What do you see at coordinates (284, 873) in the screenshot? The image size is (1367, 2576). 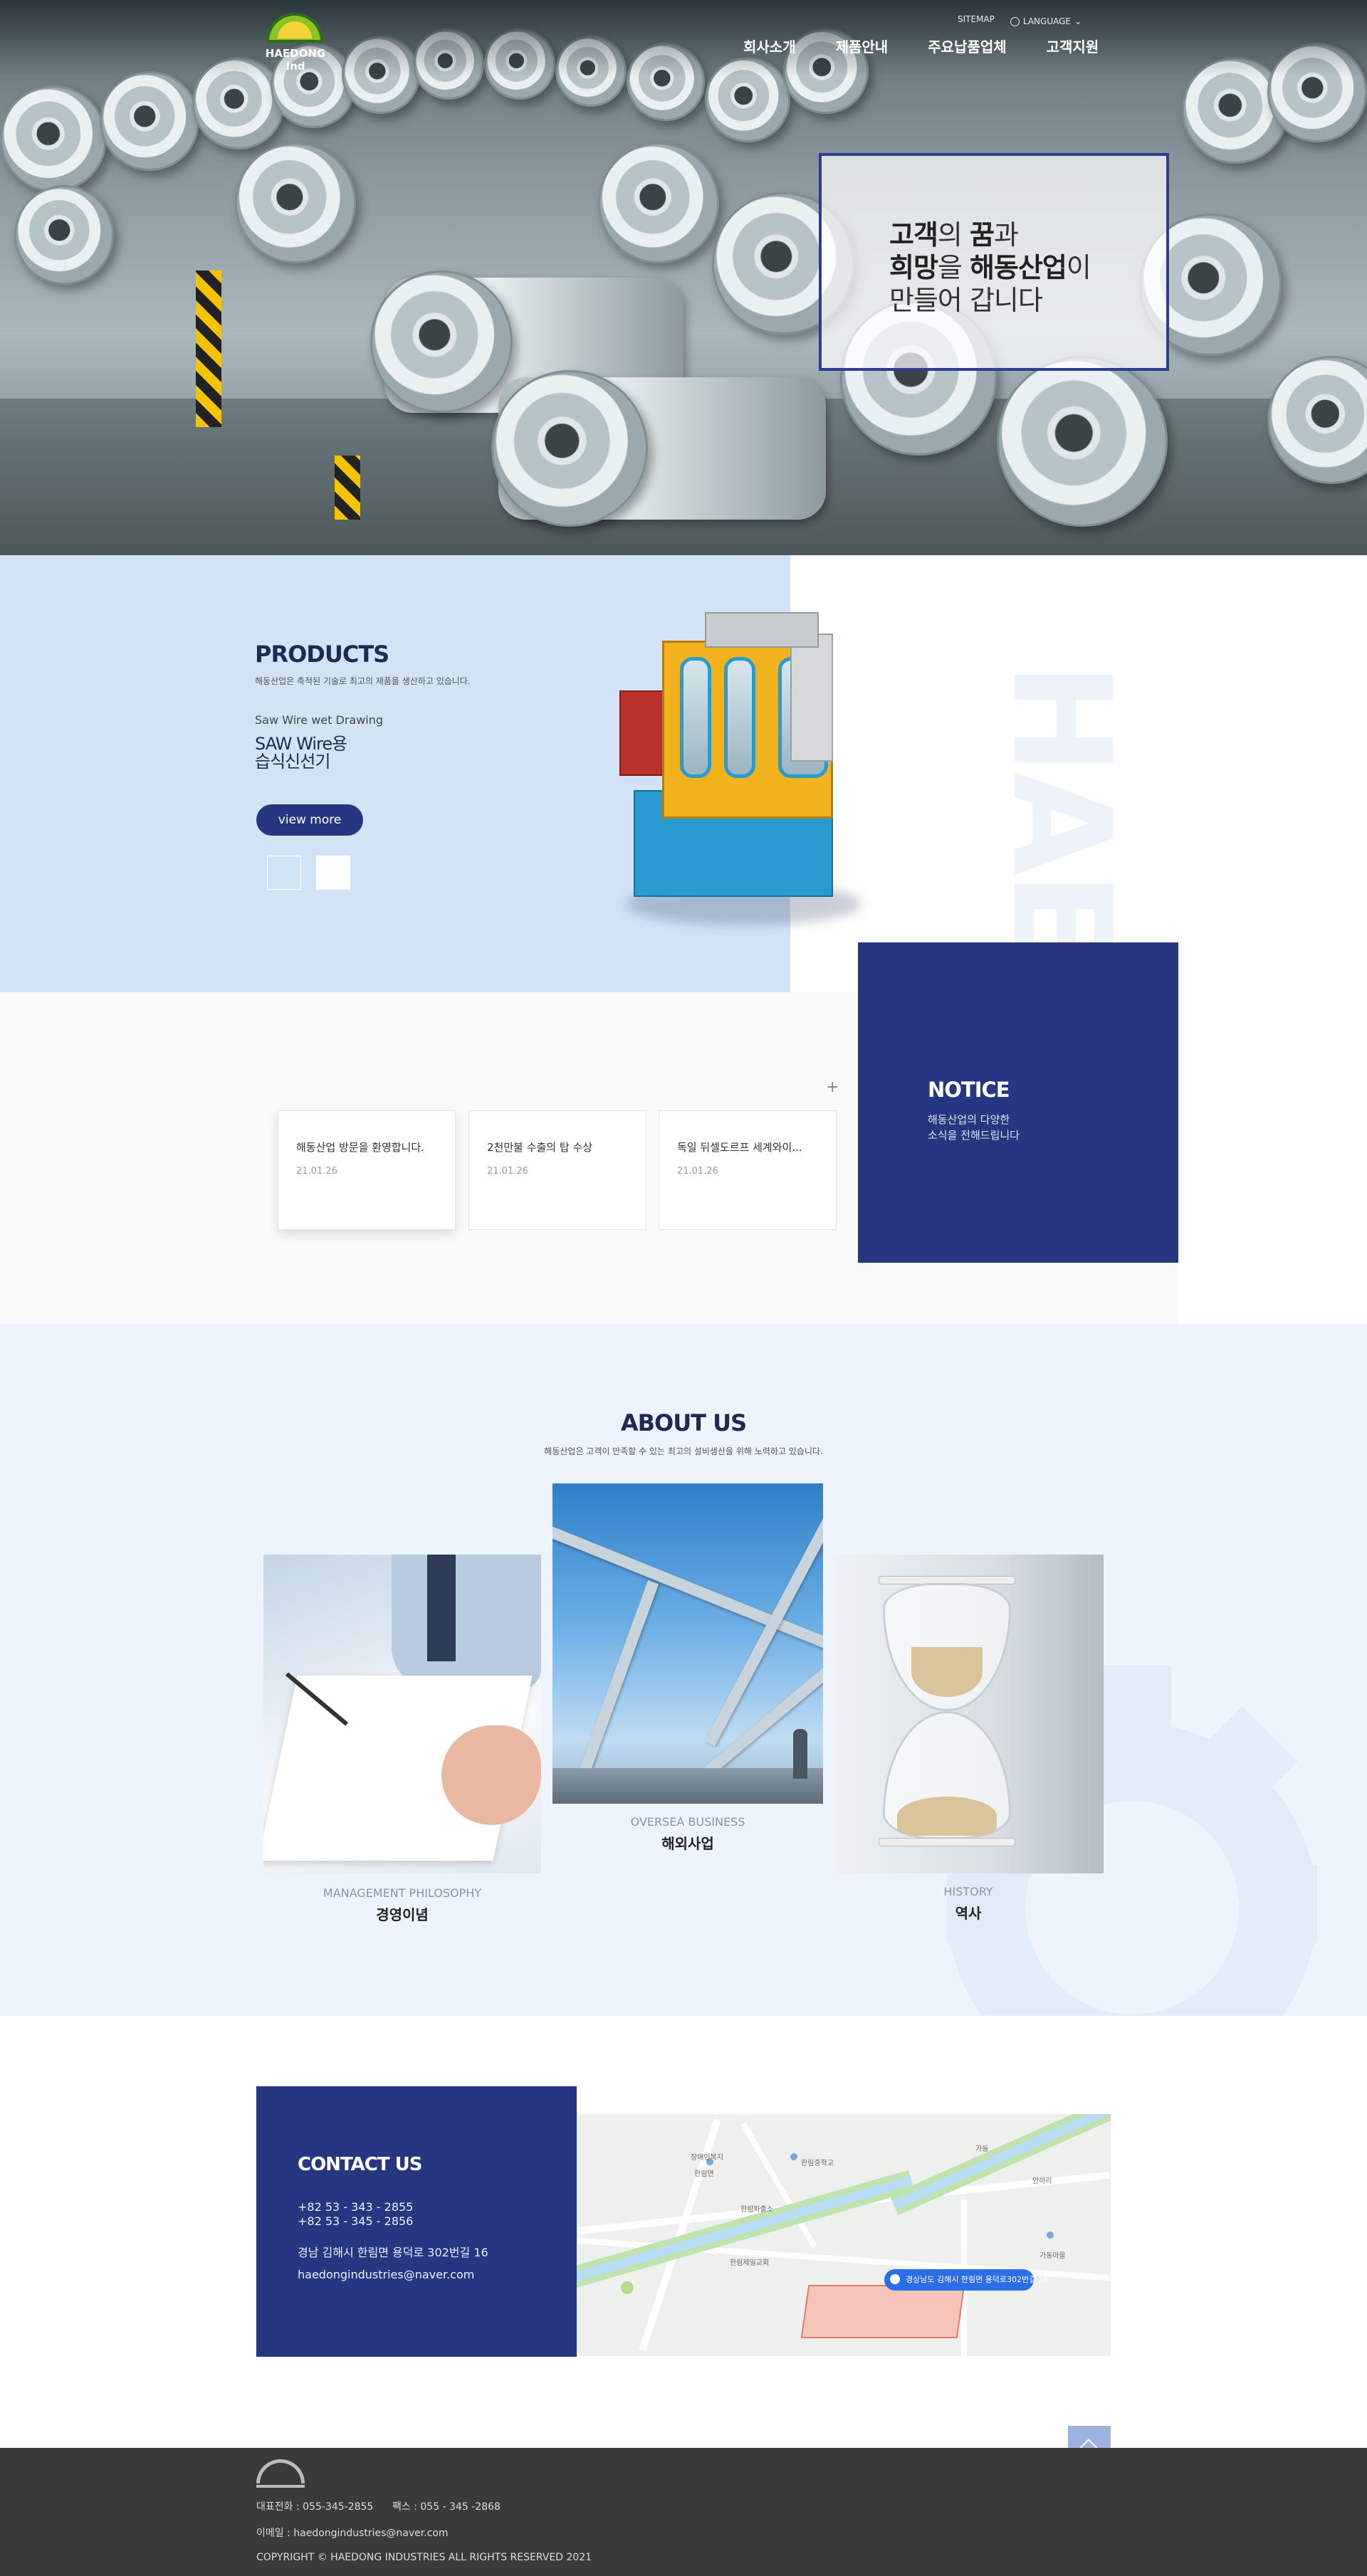 I see `slider-prev-button` at bounding box center [284, 873].